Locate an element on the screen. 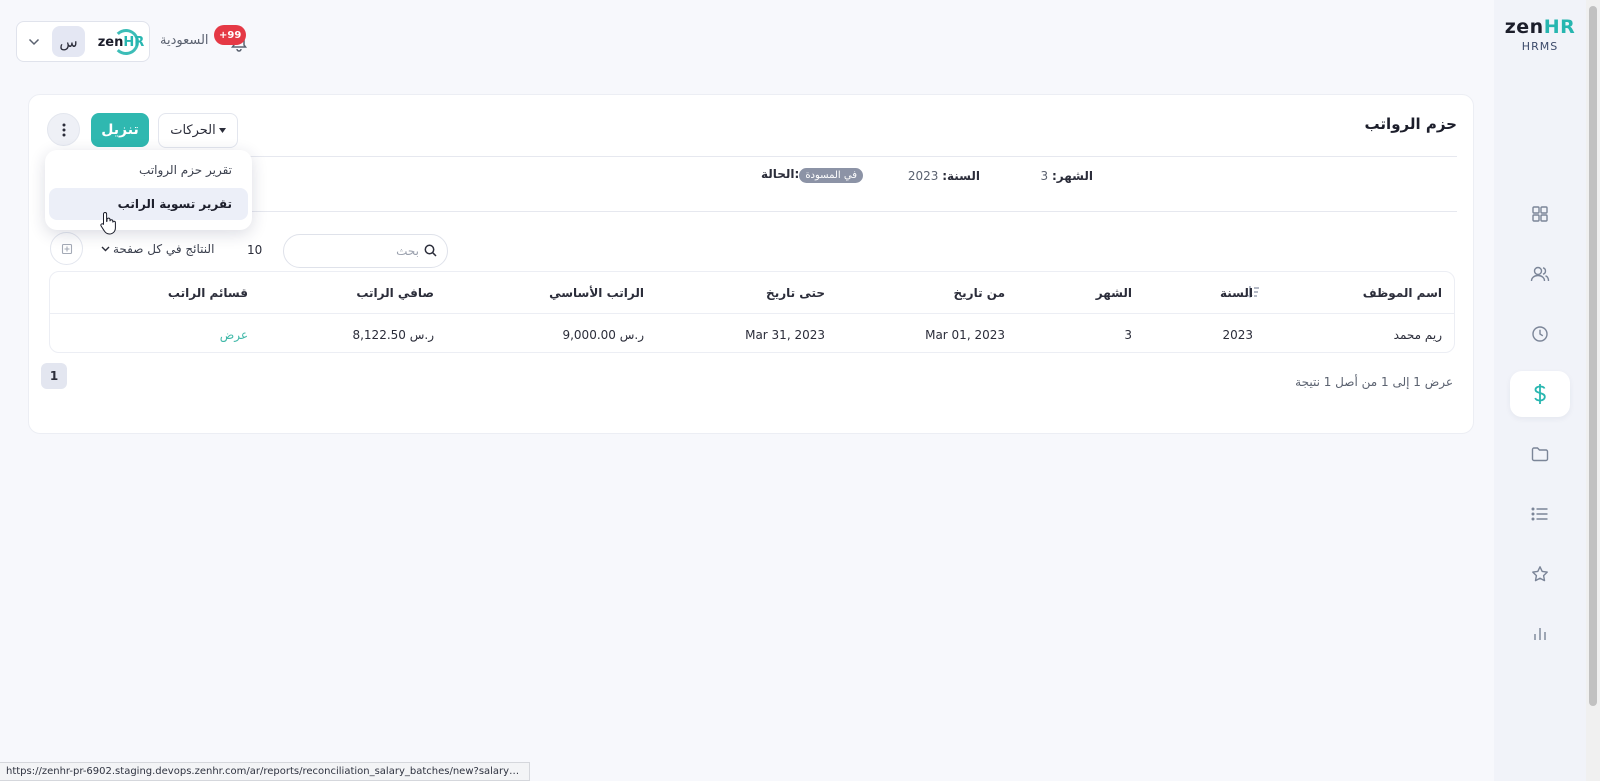 The image size is (1600, 781). table-header-divider is located at coordinates (752, 313).